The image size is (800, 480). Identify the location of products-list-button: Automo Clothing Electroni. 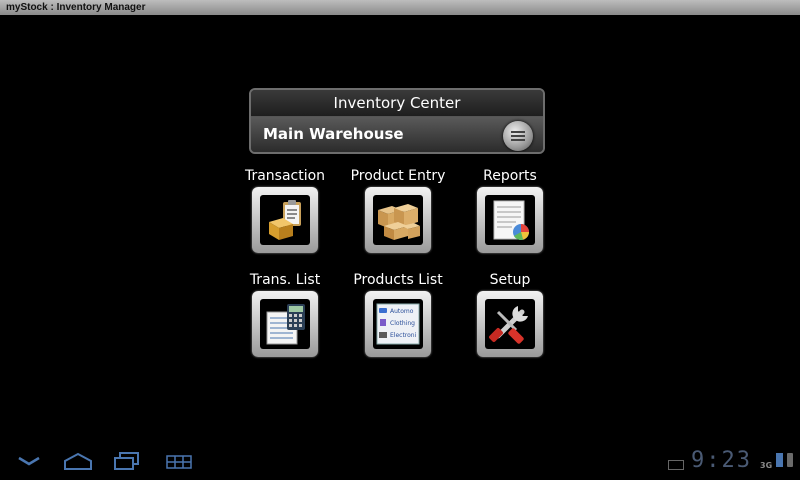
(398, 324).